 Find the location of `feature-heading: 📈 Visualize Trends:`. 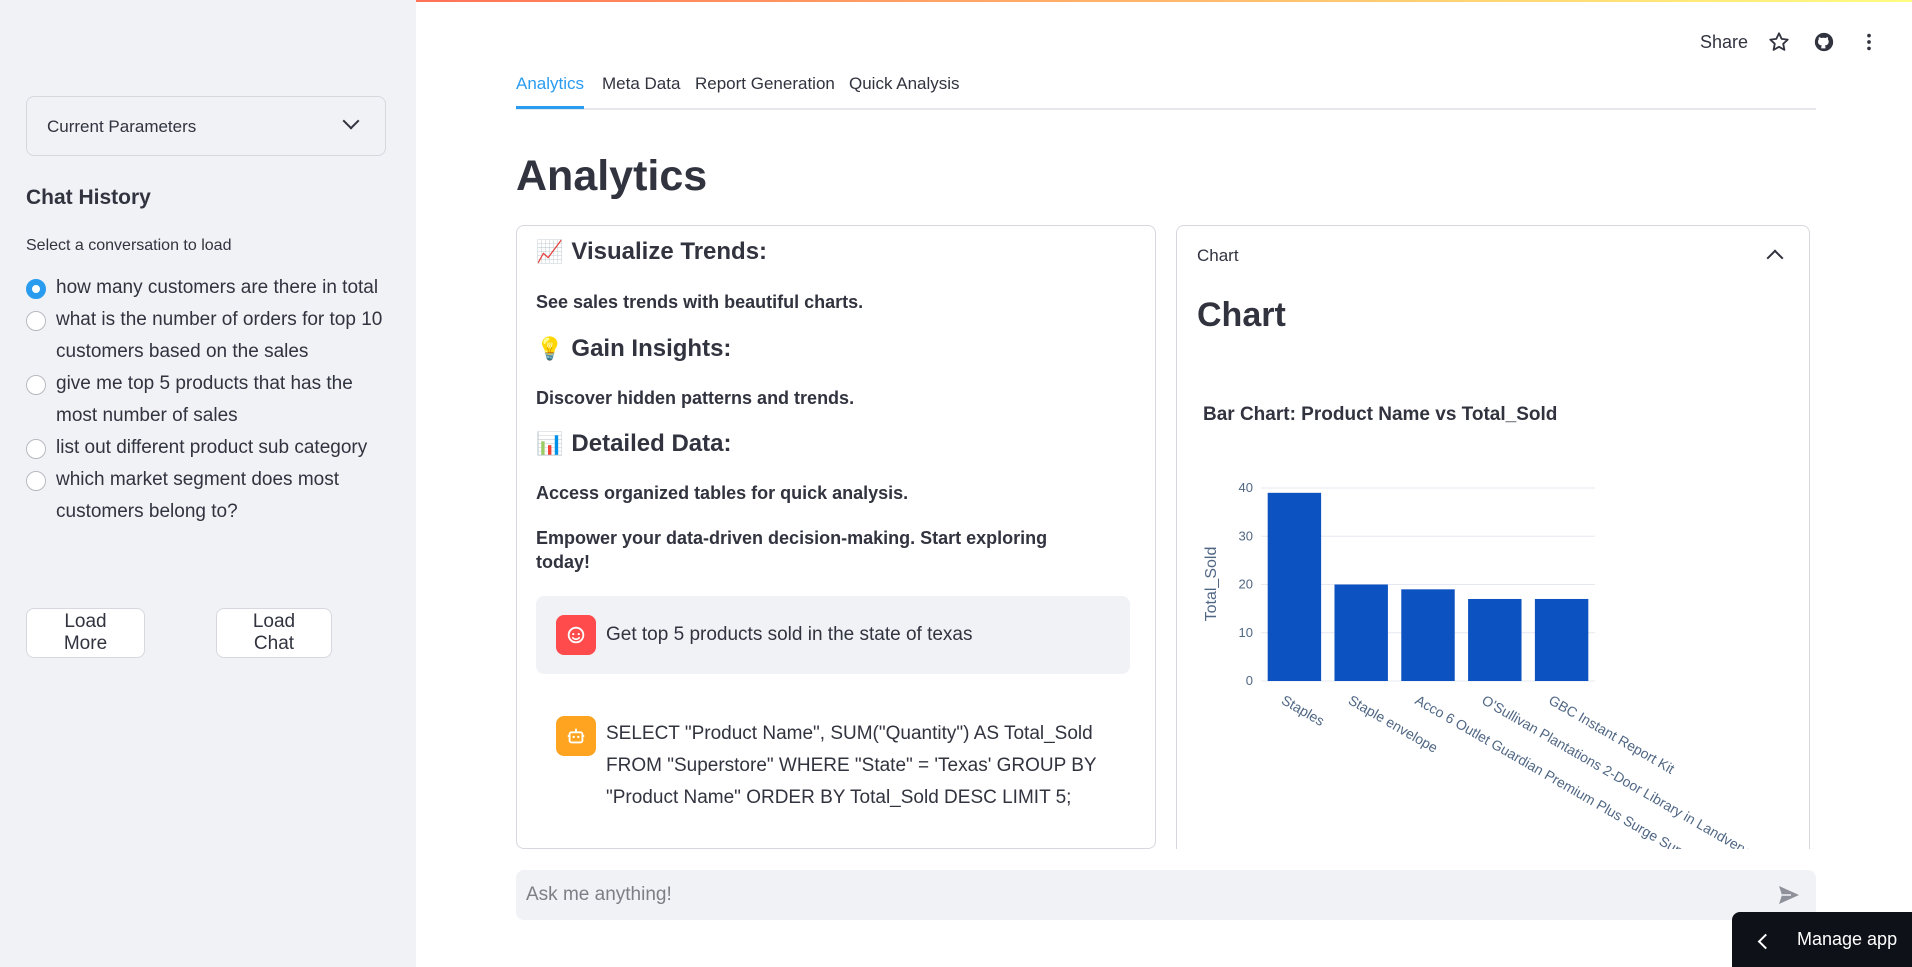

feature-heading: 📈 Visualize Trends: is located at coordinates (651, 252).